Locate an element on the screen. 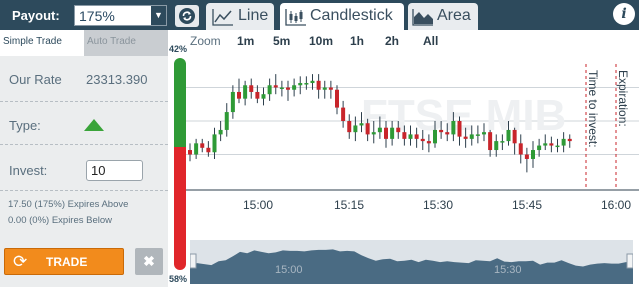 The width and height of the screenshot is (639, 287). tab-simple-trade: Simple Trade is located at coordinates (42, 43).